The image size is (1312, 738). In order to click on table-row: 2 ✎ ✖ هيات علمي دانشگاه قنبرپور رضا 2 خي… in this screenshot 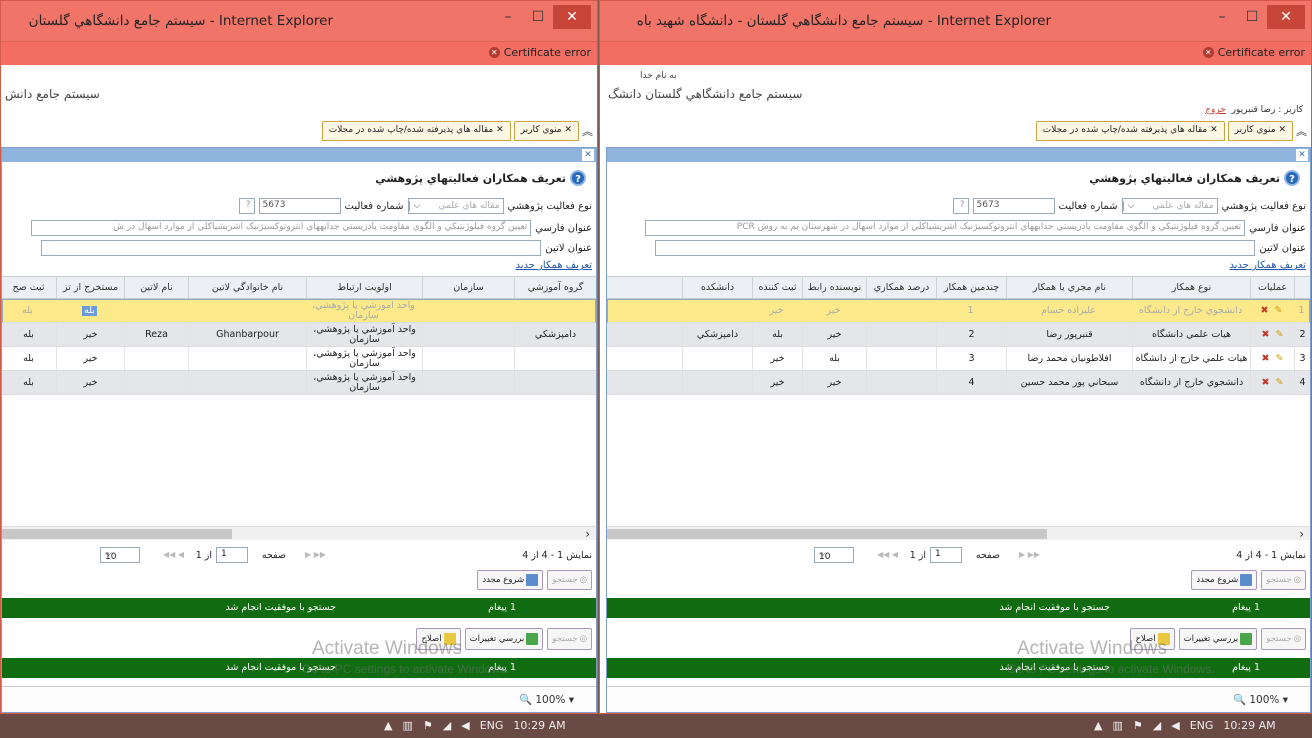, I will do `click(958, 335)`.